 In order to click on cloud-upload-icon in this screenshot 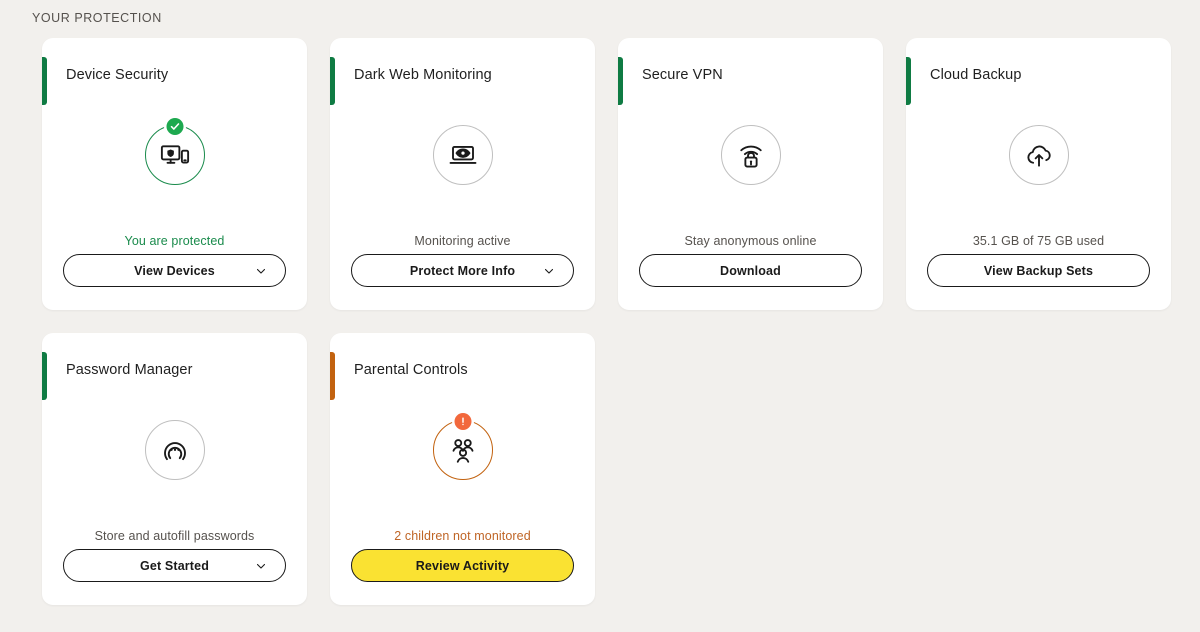, I will do `click(1038, 155)`.